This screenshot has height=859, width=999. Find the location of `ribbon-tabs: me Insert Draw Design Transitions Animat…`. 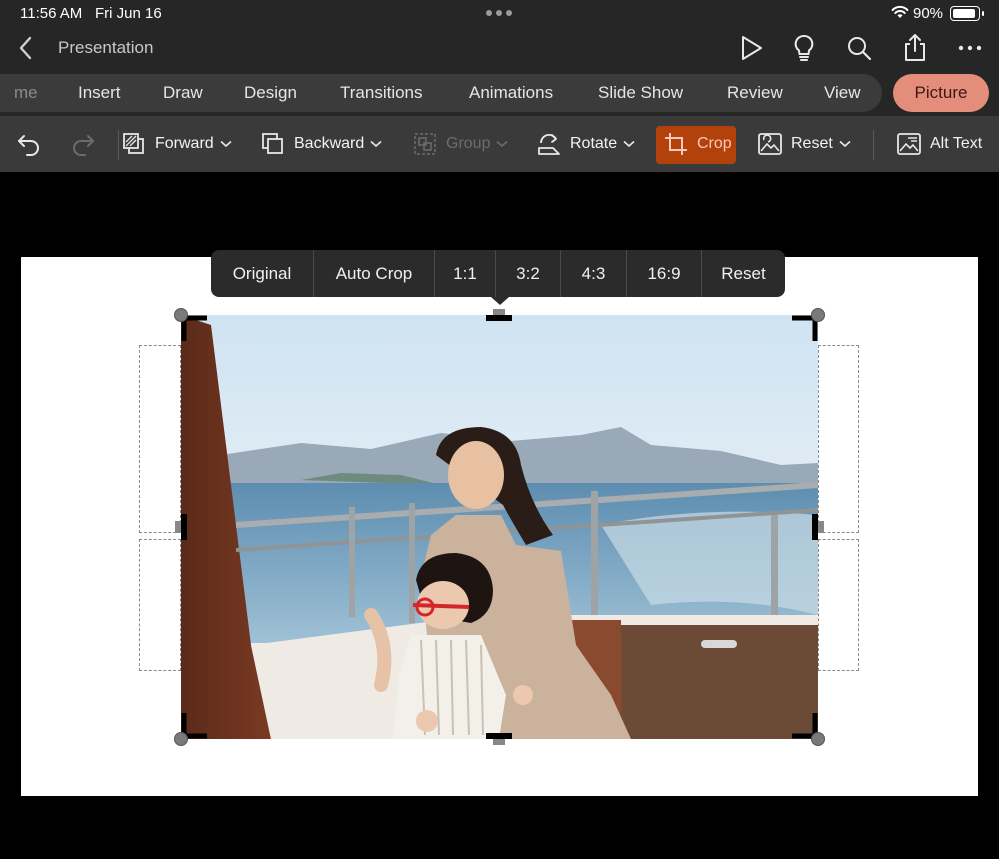

ribbon-tabs: me Insert Draw Design Transitions Animat… is located at coordinates (499, 93).